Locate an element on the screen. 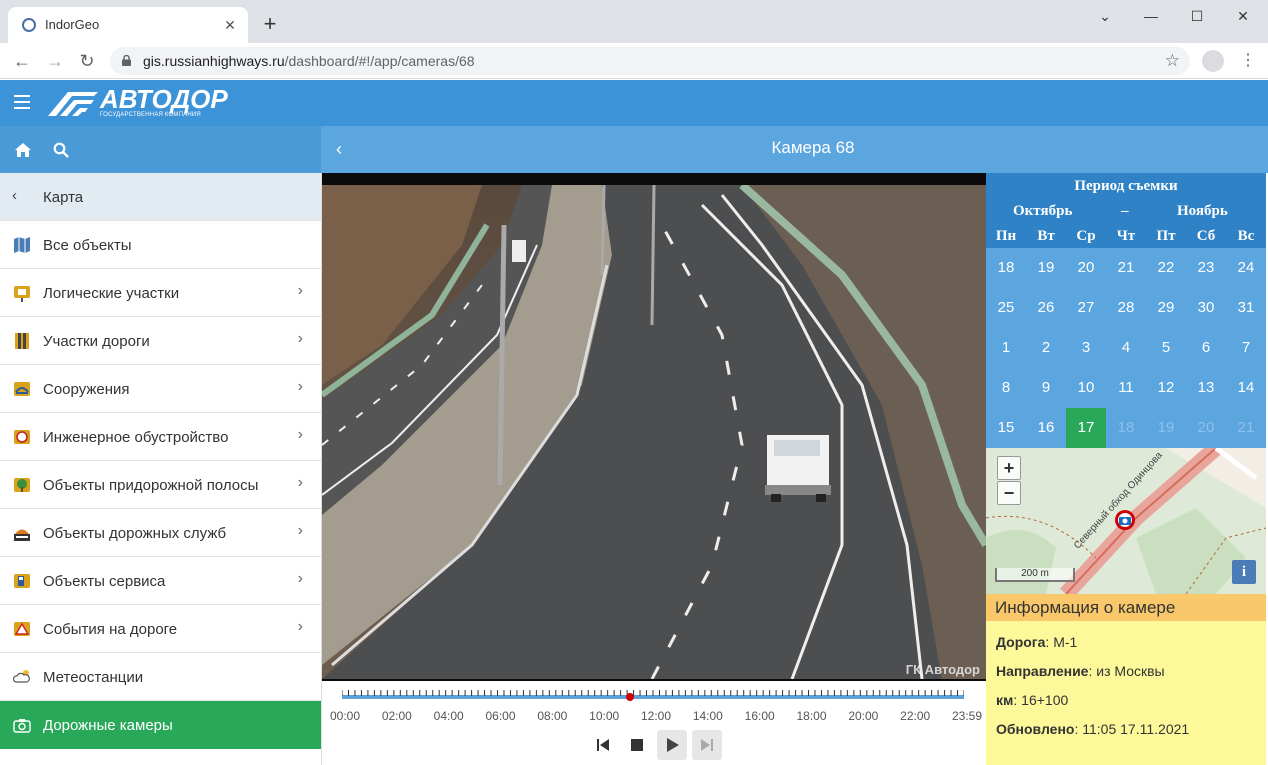  calendar-day: 31 is located at coordinates (1246, 308).